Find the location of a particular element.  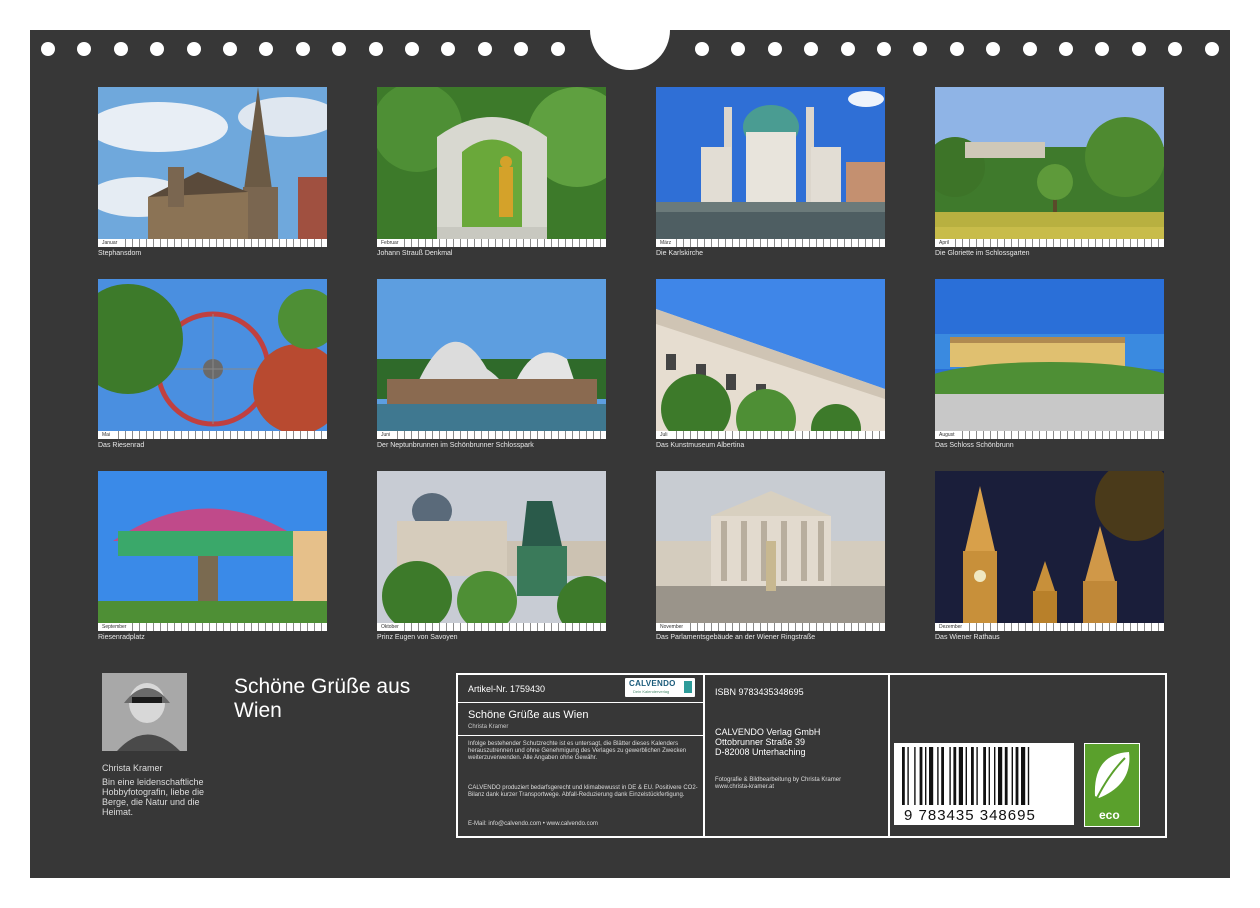

photo-image: Februar is located at coordinates (491, 167).